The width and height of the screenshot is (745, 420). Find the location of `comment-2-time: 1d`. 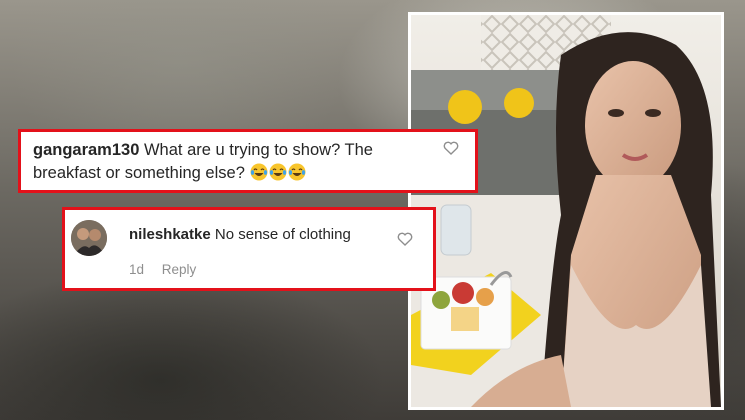

comment-2-time: 1d is located at coordinates (137, 269).